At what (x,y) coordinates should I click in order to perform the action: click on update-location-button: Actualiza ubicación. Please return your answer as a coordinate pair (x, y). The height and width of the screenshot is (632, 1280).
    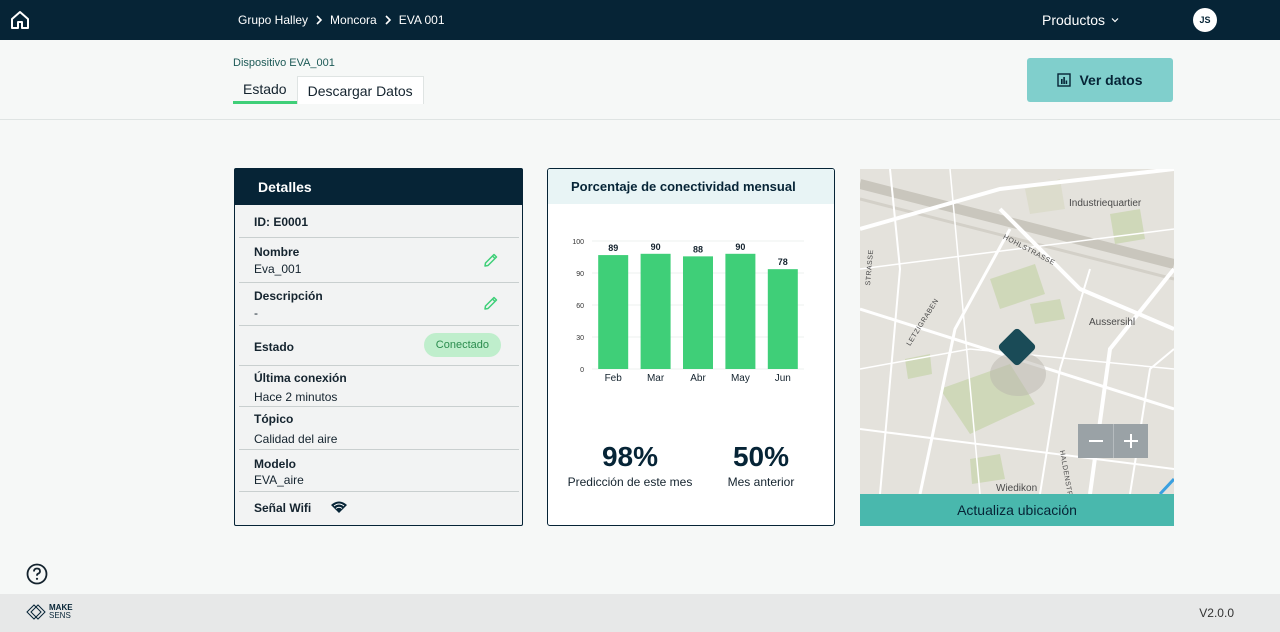
    Looking at the image, I should click on (1017, 510).